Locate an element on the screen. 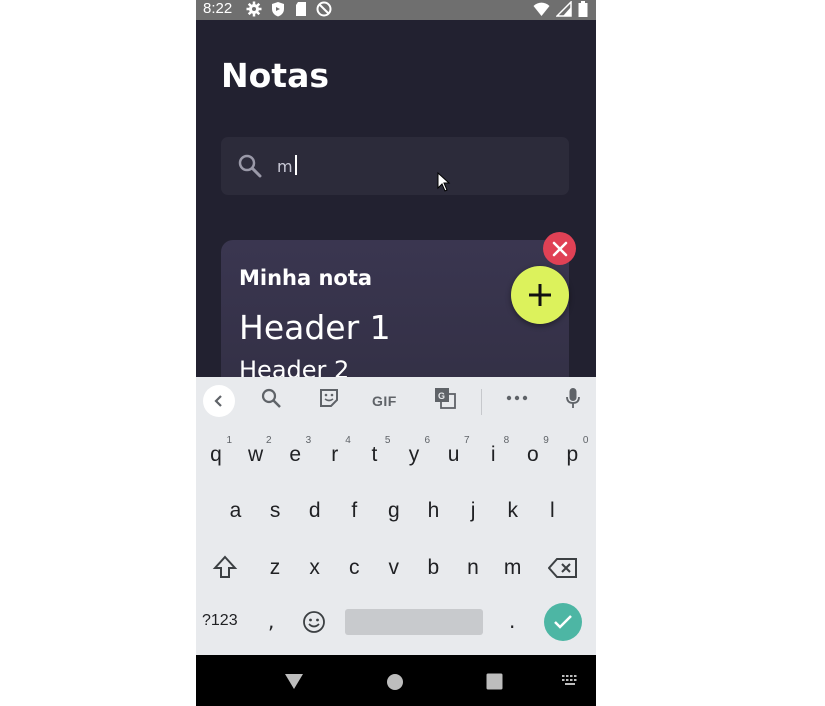  voice-input-button is located at coordinates (573, 398).